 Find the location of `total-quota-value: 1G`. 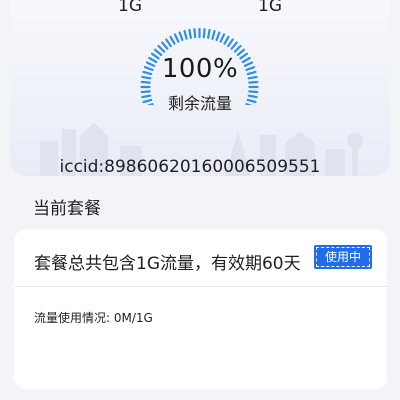

total-quota-value: 1G is located at coordinates (130, 8).